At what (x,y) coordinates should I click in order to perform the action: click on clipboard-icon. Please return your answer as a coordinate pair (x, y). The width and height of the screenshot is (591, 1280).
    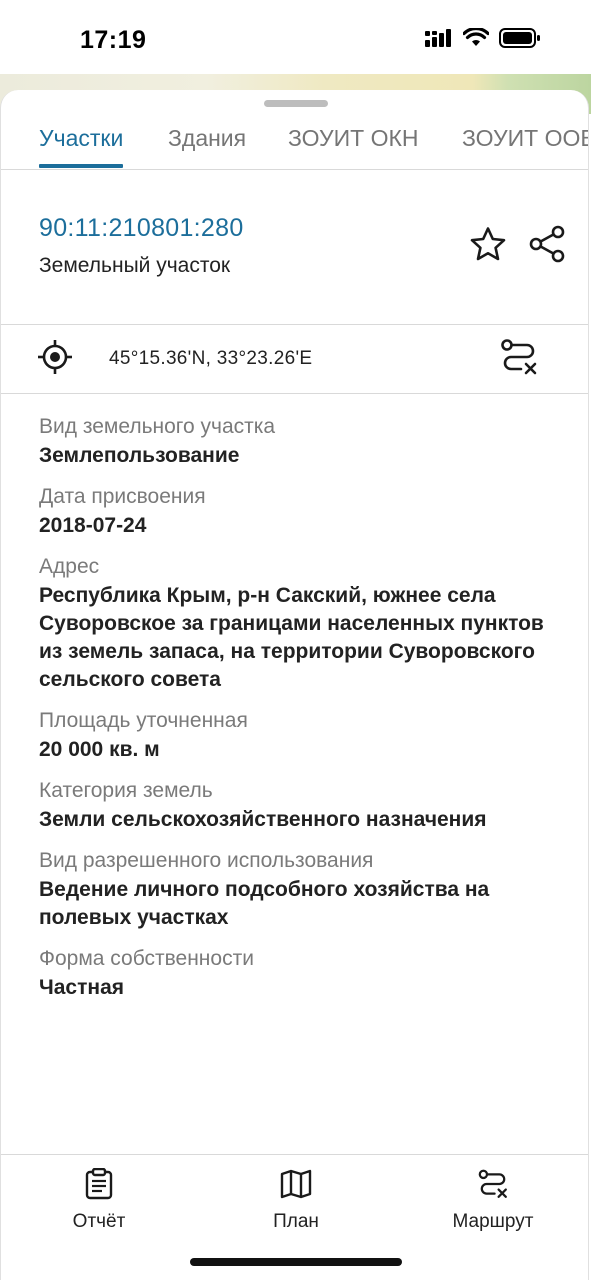
    Looking at the image, I should click on (99, 1184).